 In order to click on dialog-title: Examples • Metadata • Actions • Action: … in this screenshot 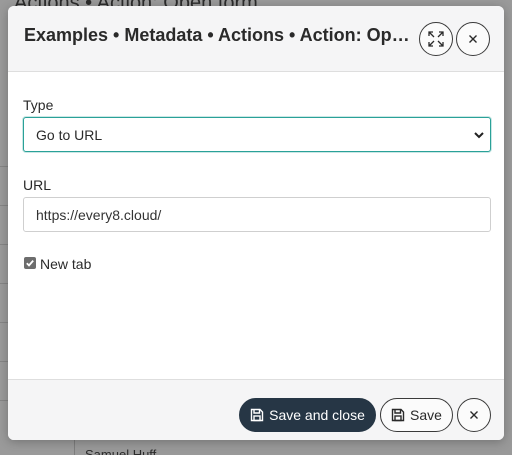, I will do `click(220, 35)`.